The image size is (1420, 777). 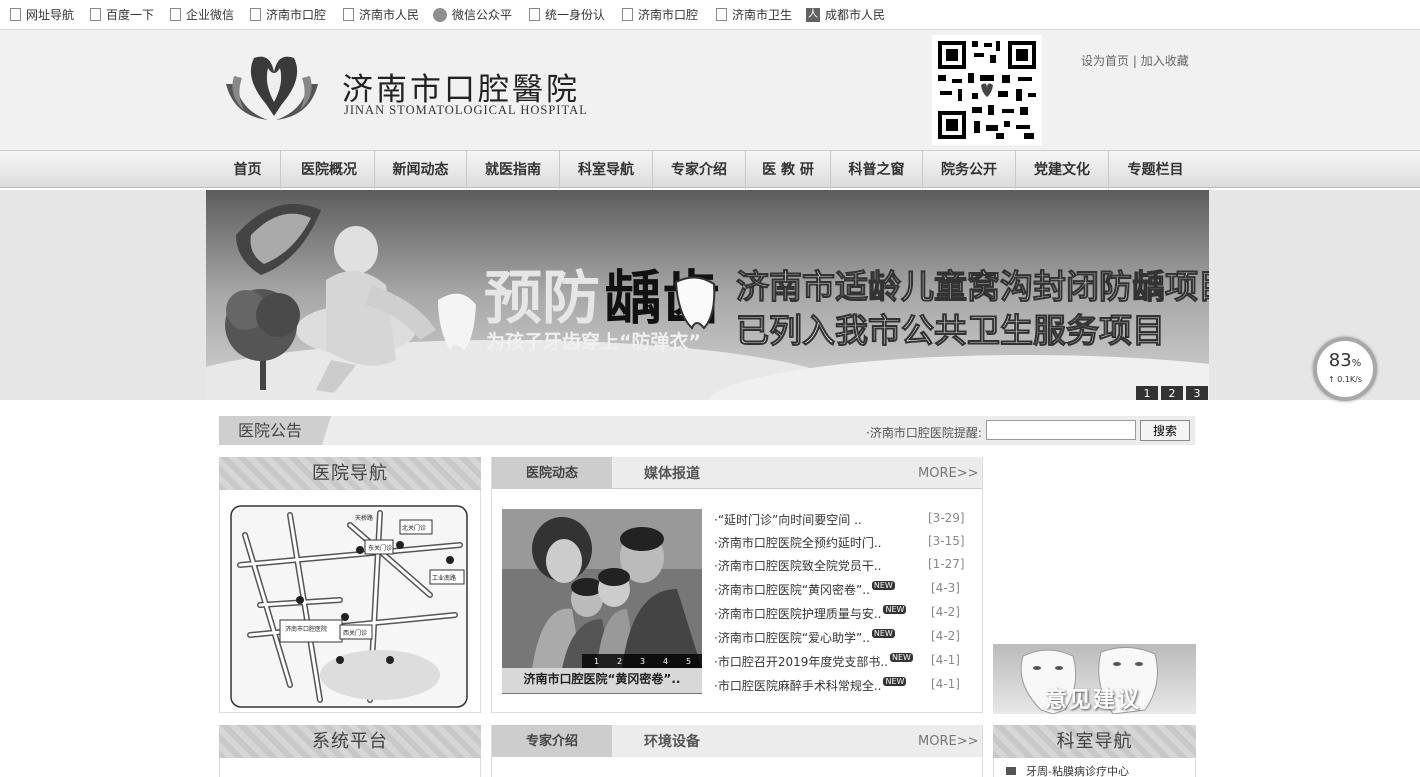 I want to click on banner-page-2: 2, so click(x=1172, y=393).